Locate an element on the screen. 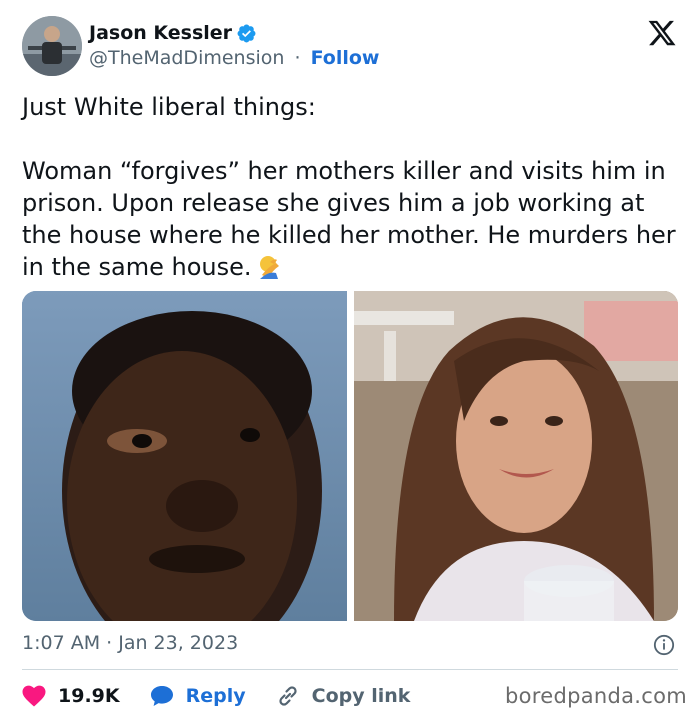 The height and width of the screenshot is (723, 700). copy-link-button: Copy link is located at coordinates (343, 696).